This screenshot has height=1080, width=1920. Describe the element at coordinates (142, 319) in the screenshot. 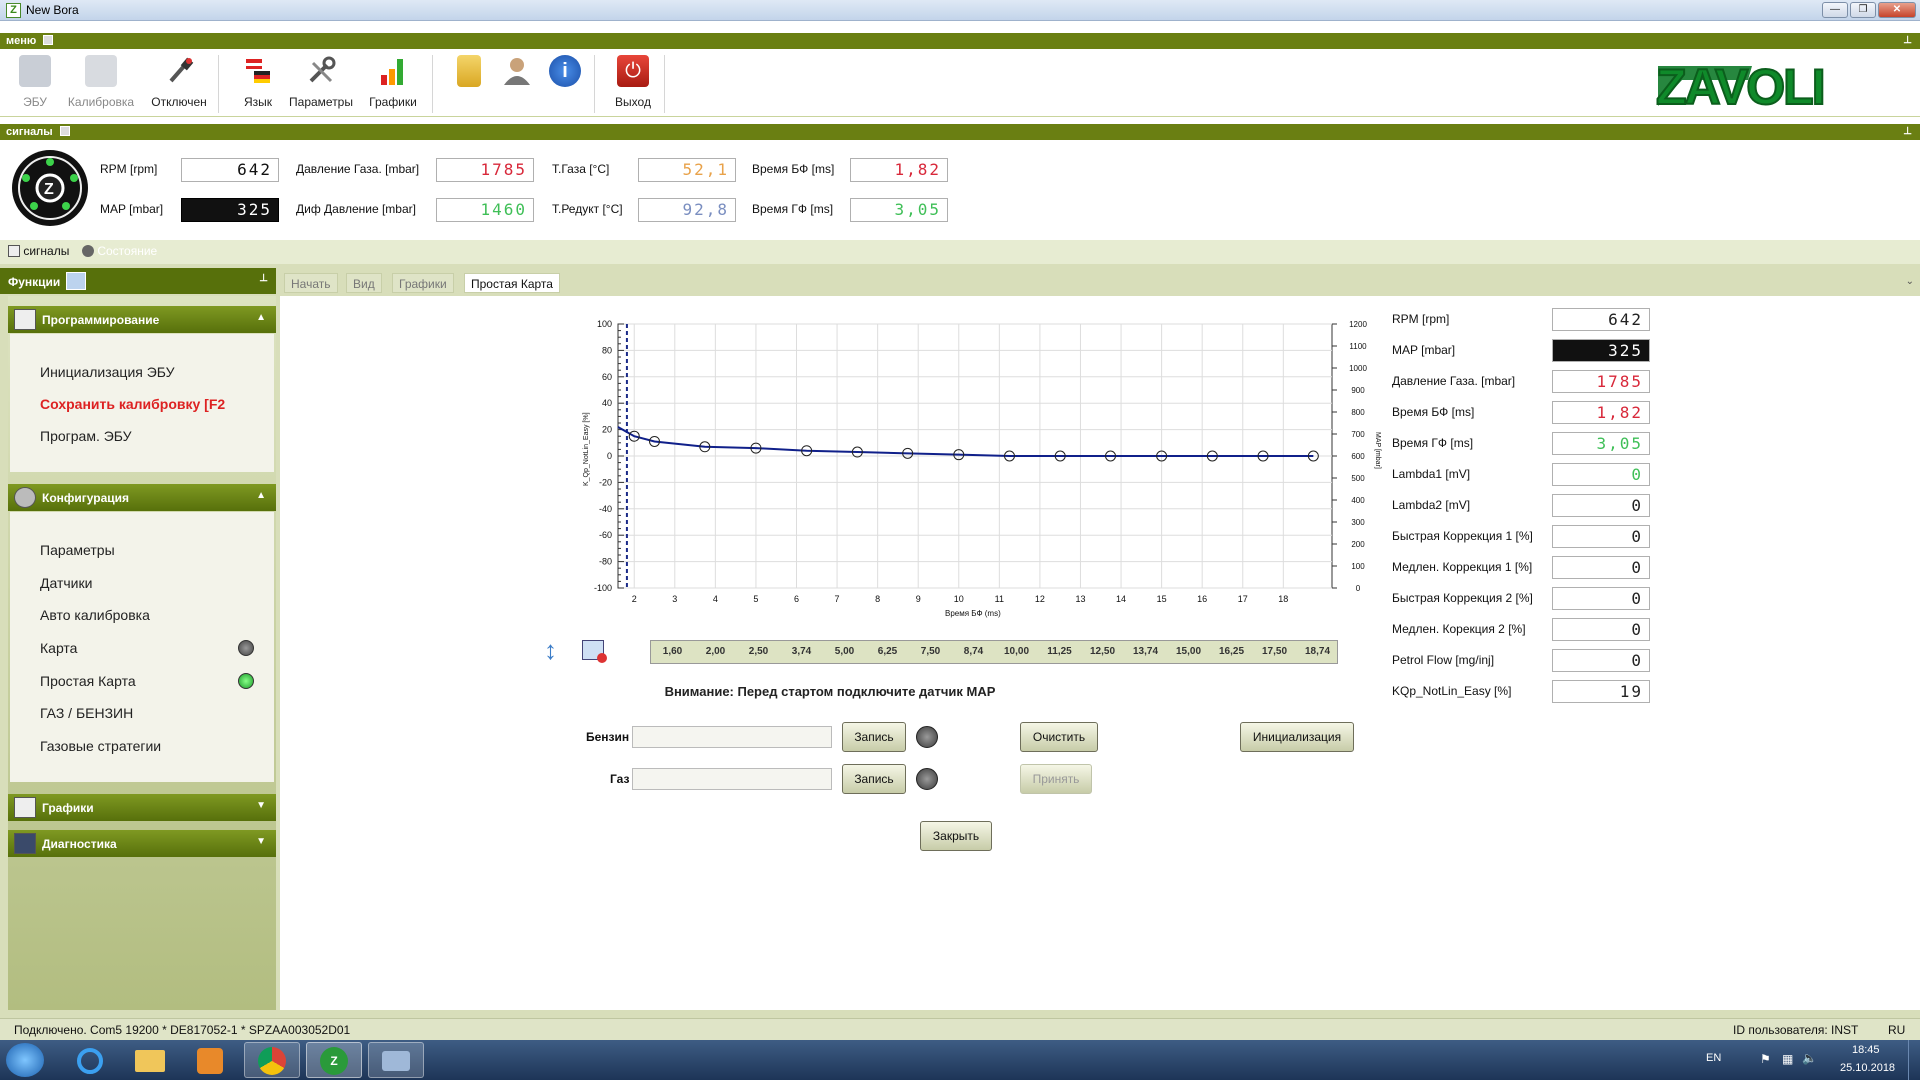

I see `programming-header: Программирование ▲` at that location.